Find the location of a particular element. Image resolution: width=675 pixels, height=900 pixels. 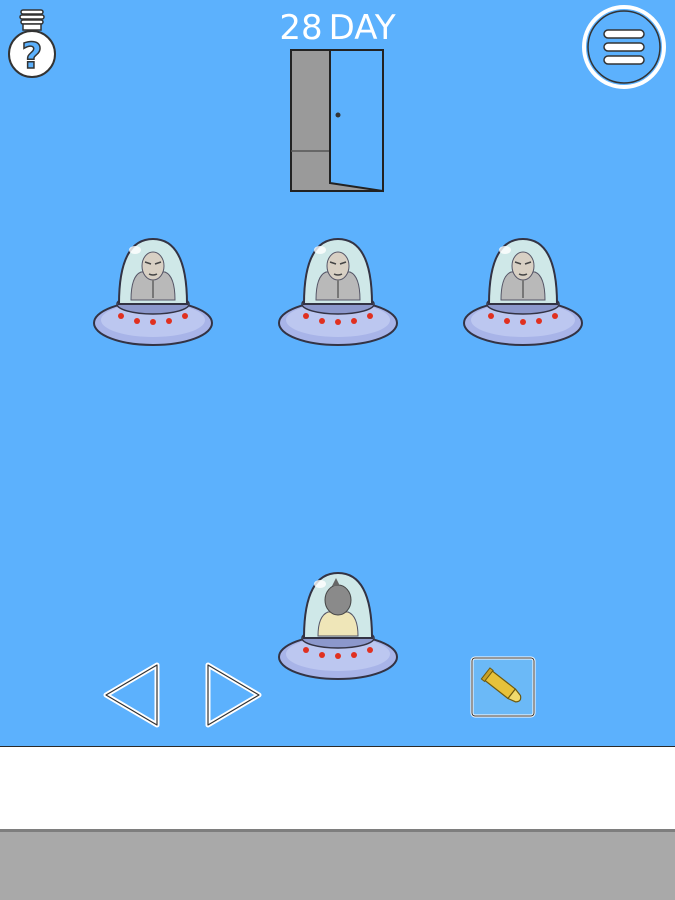

day-number: 28 is located at coordinates (301, 28).